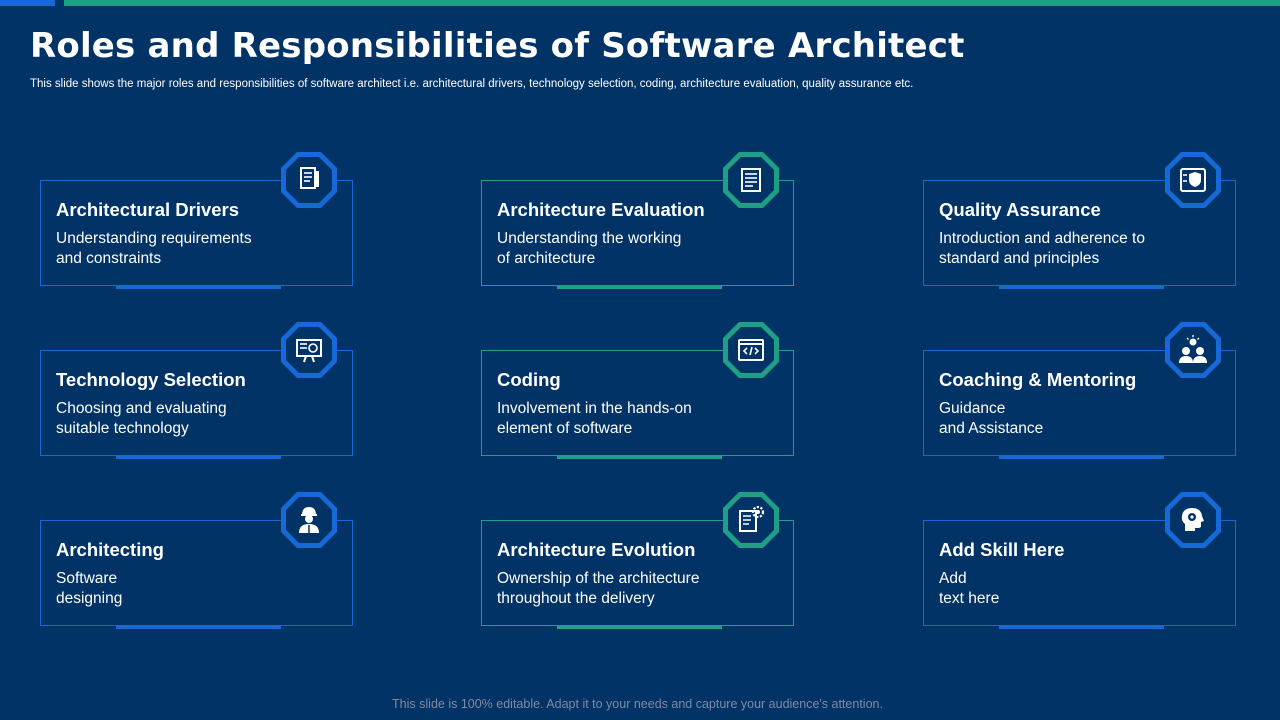 This screenshot has height=720, width=1280. What do you see at coordinates (148, 209) in the screenshot?
I see `card-title: Architectural Drivers` at bounding box center [148, 209].